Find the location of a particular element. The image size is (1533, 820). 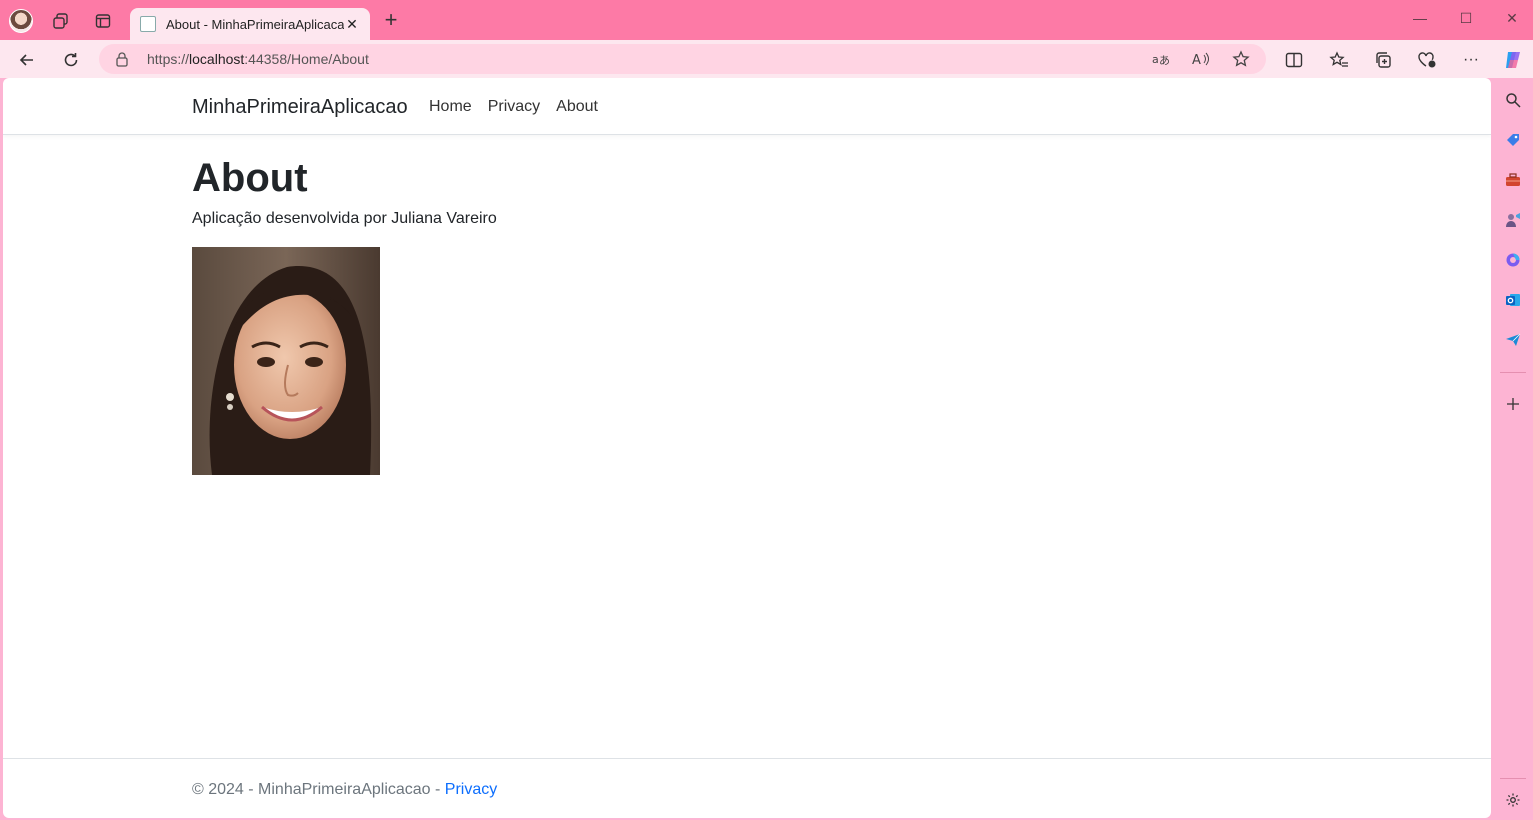

tab-title: About - MinhaPrimeiraAplicacao is located at coordinates (255, 24).